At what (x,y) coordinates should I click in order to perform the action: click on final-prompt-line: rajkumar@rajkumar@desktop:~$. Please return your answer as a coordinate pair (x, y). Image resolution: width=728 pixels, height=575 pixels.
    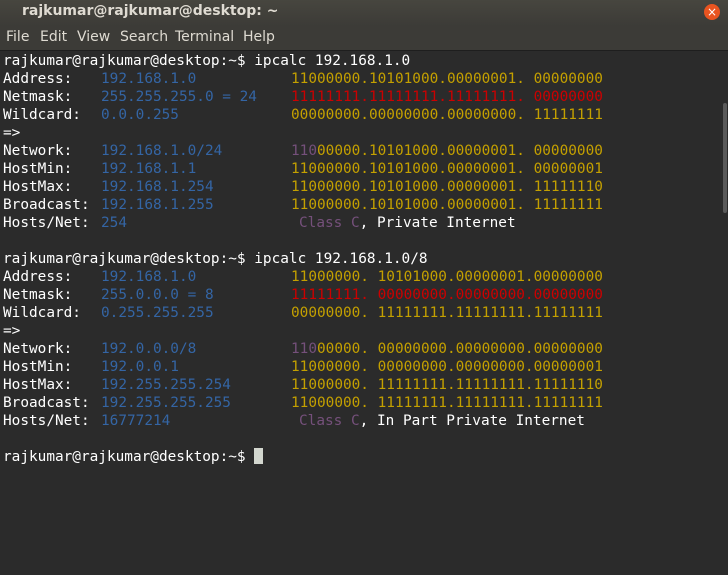
    Looking at the image, I should click on (133, 457).